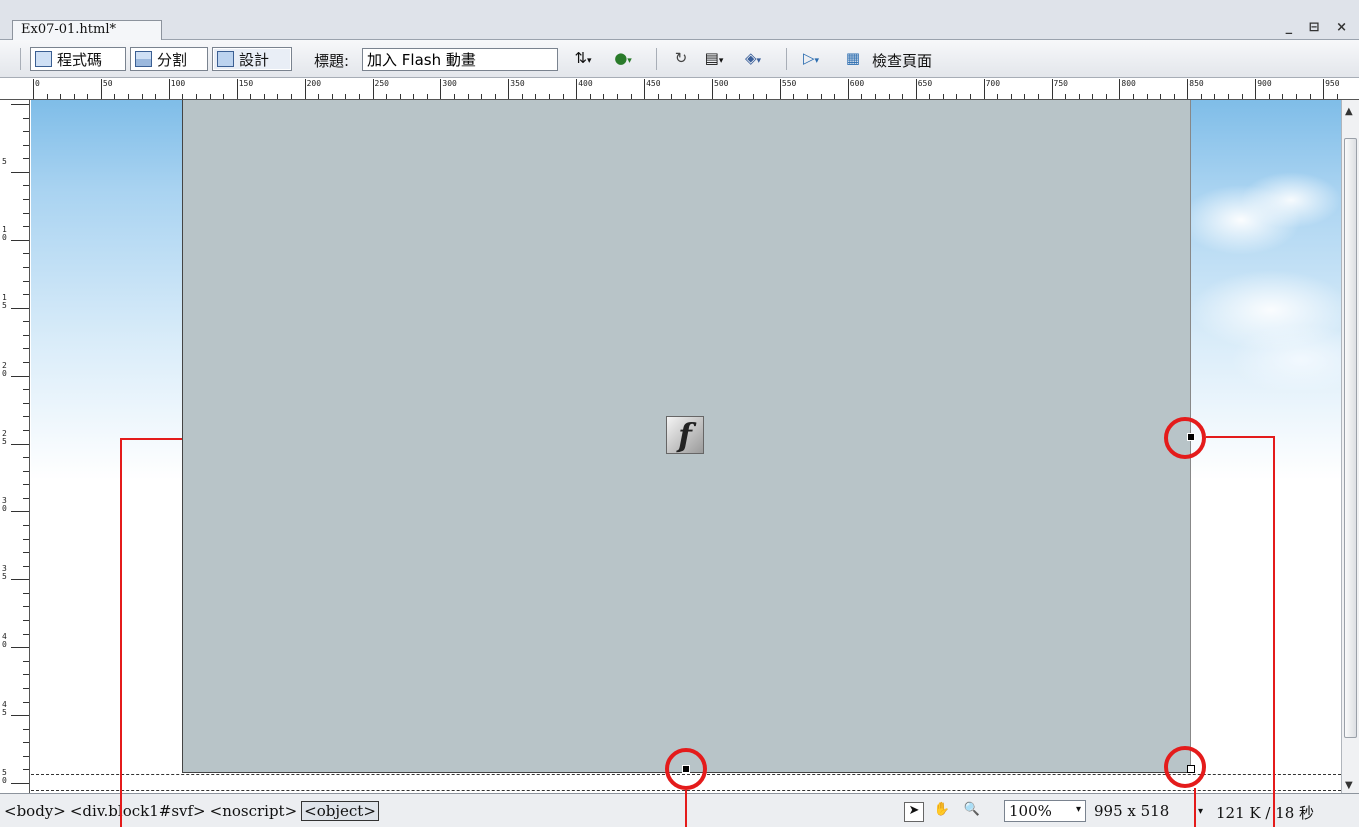 The image size is (1359, 827). Describe the element at coordinates (993, 83) in the screenshot. I see `ruler-label: 700` at that location.